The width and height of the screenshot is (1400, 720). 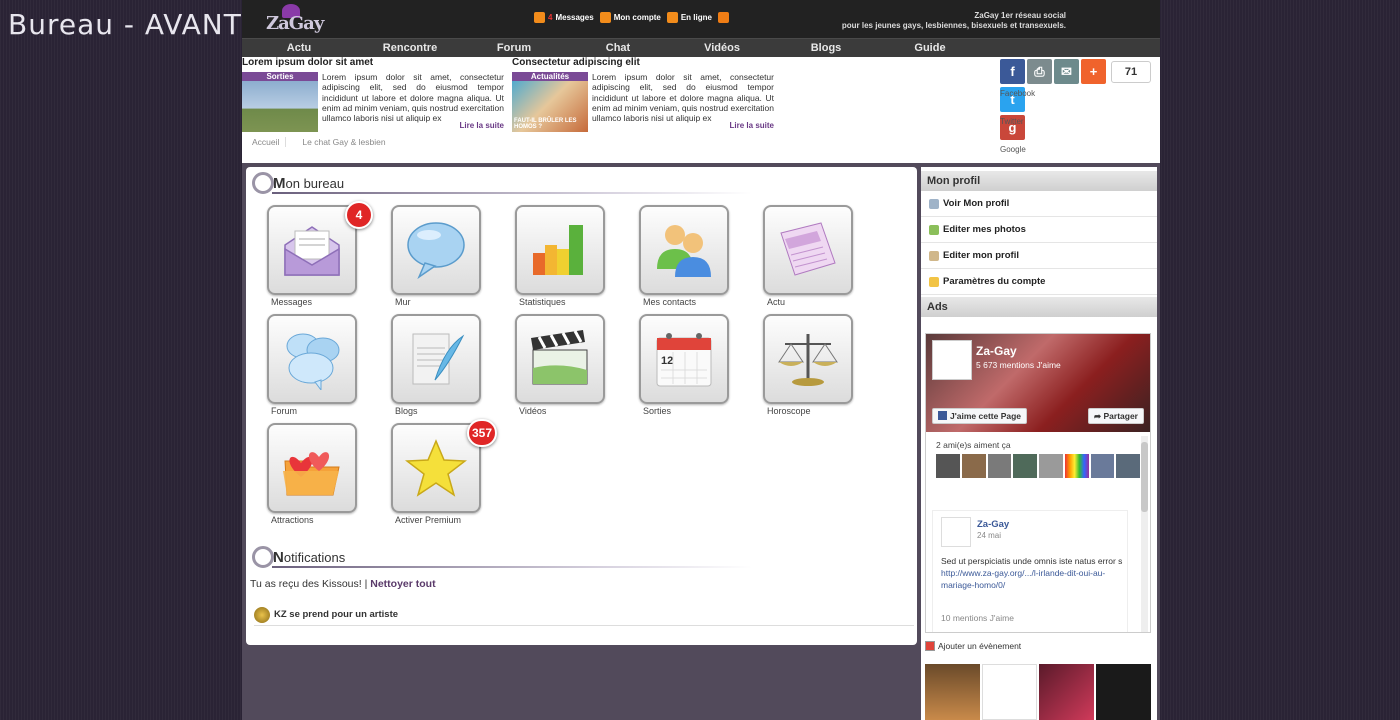 What do you see at coordinates (1093, 71) in the screenshot?
I see `plus-icon: +` at bounding box center [1093, 71].